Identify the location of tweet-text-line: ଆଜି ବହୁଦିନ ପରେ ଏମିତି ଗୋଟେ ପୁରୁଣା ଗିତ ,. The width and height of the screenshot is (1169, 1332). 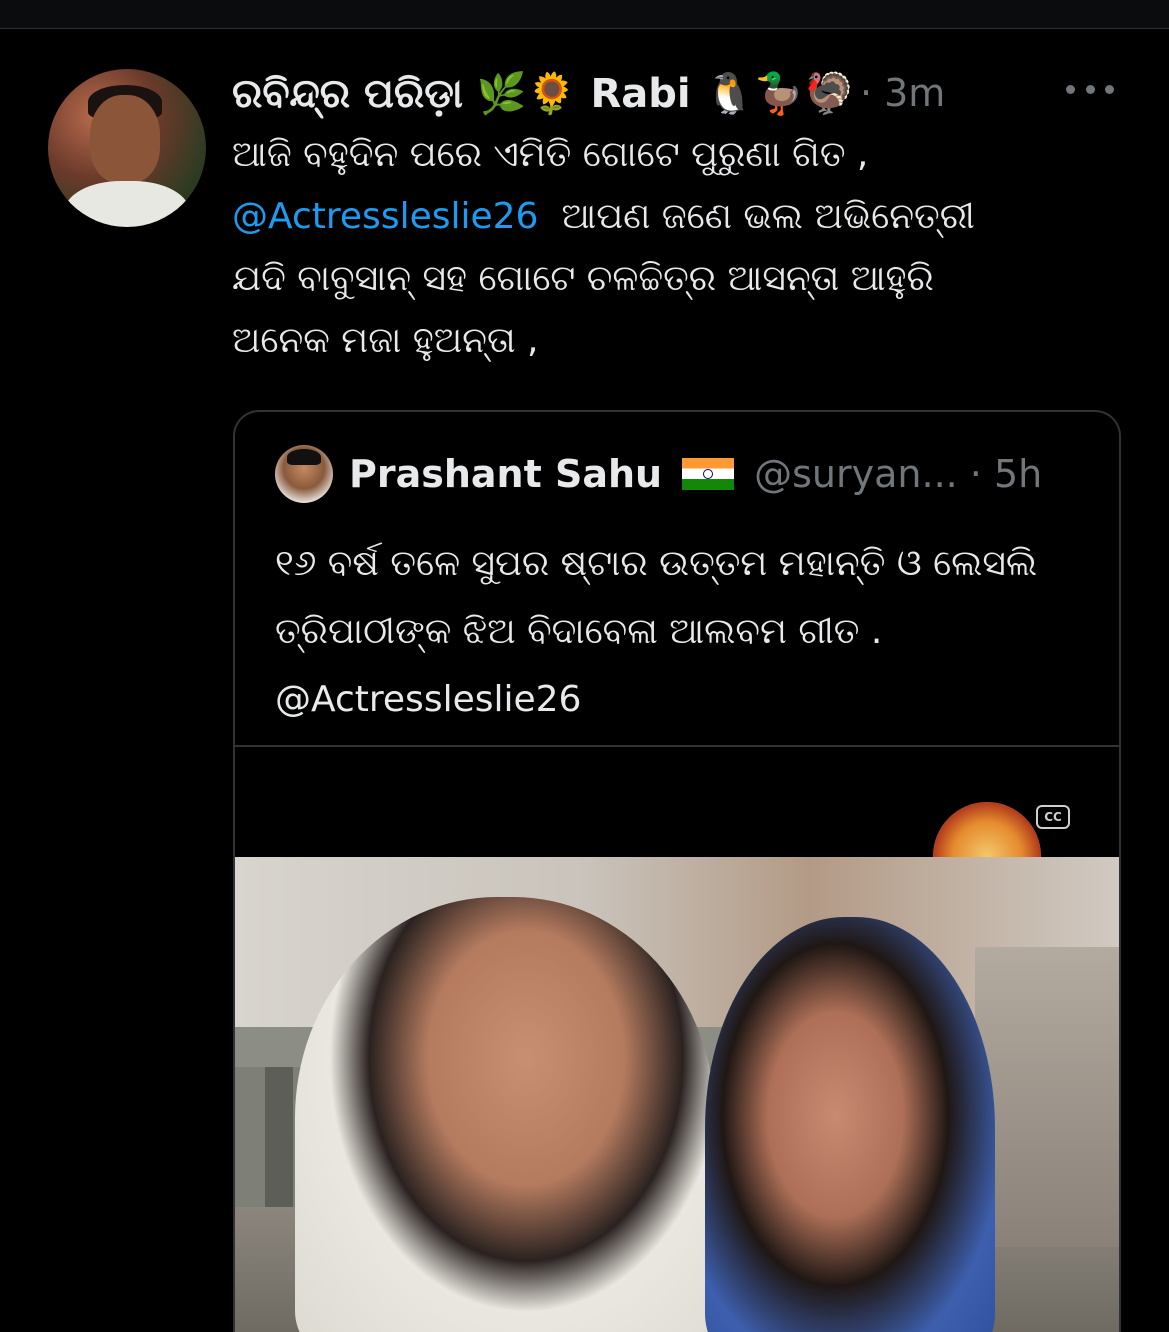
(550, 154).